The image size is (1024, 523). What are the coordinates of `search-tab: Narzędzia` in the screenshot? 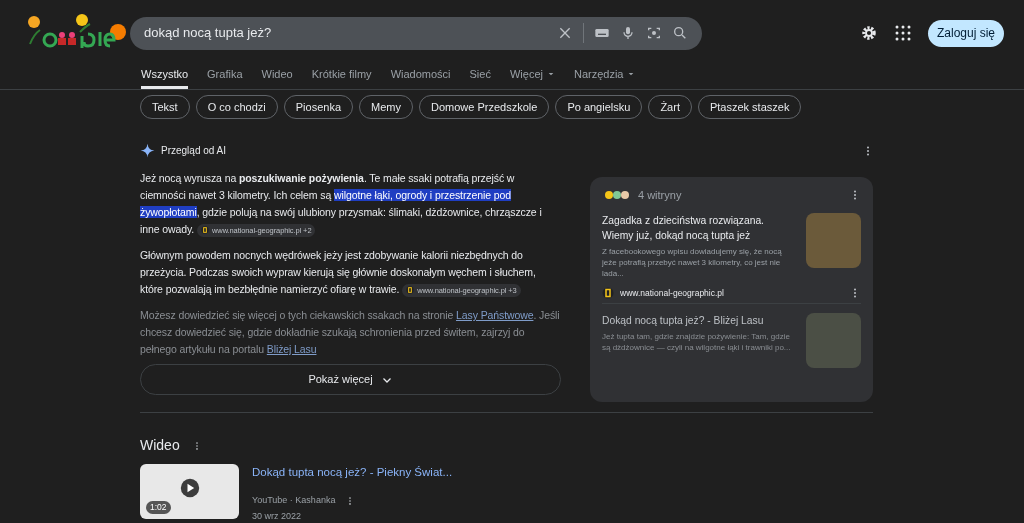 It's located at (604, 77).